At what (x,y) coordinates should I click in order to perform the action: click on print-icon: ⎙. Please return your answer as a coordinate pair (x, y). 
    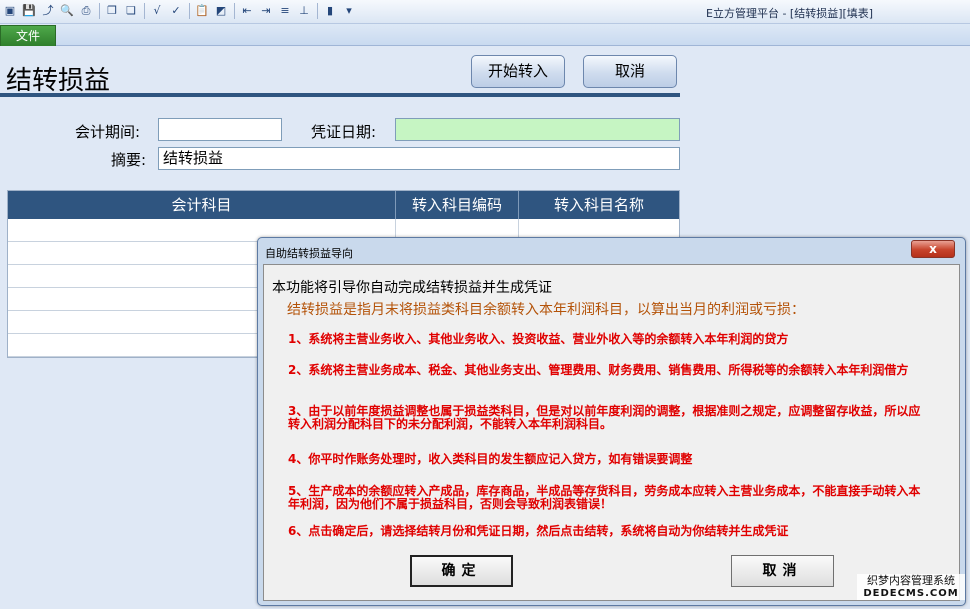
    Looking at the image, I should click on (86, 11).